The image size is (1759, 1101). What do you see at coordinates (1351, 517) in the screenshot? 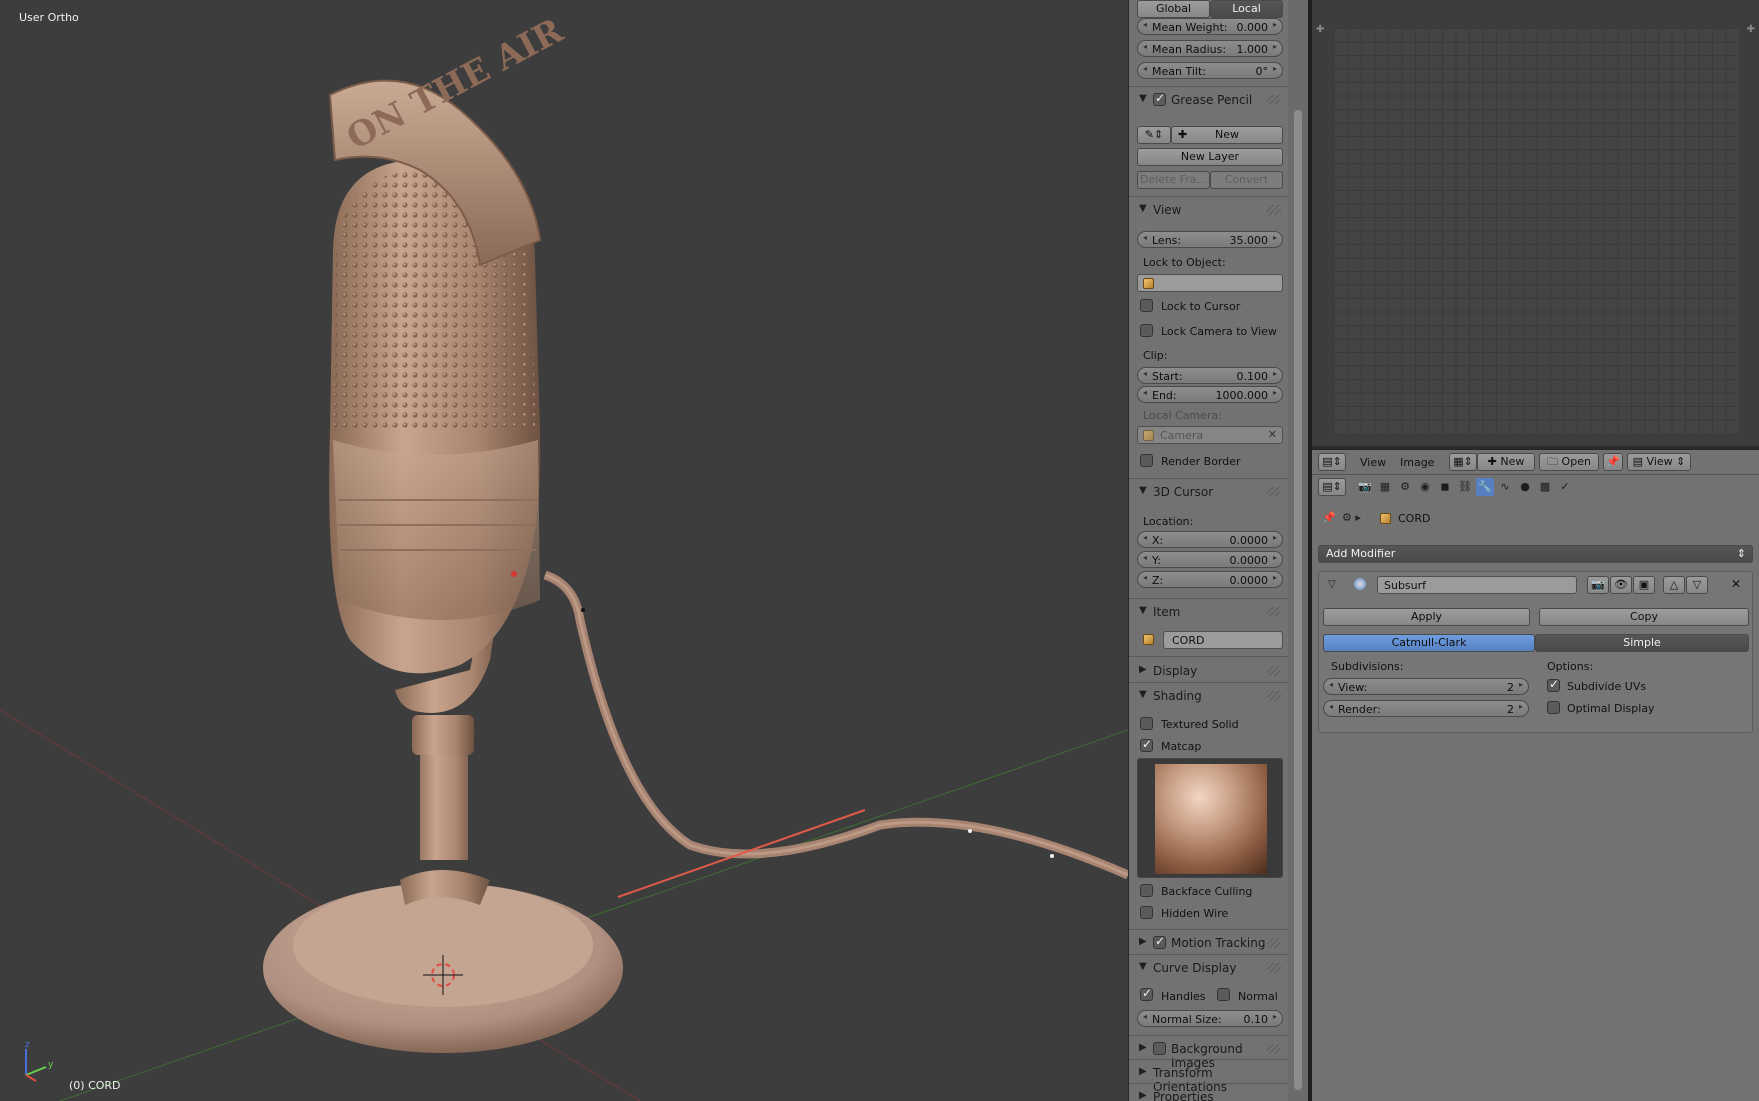
I see `curve-data-icon: ⚙ ▸` at bounding box center [1351, 517].